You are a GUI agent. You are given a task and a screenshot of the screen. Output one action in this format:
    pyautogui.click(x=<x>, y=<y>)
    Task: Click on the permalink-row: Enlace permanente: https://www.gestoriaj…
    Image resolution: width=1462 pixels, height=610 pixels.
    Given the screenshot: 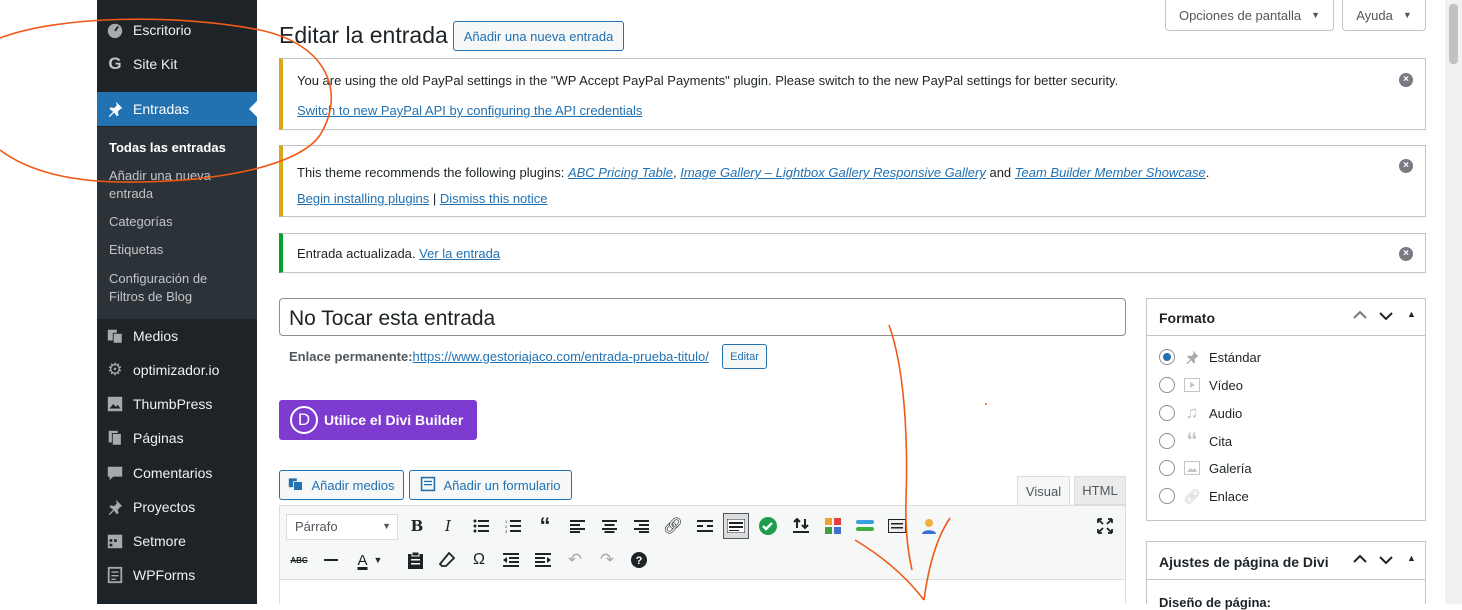 What is the action you would take?
    pyautogui.click(x=499, y=356)
    